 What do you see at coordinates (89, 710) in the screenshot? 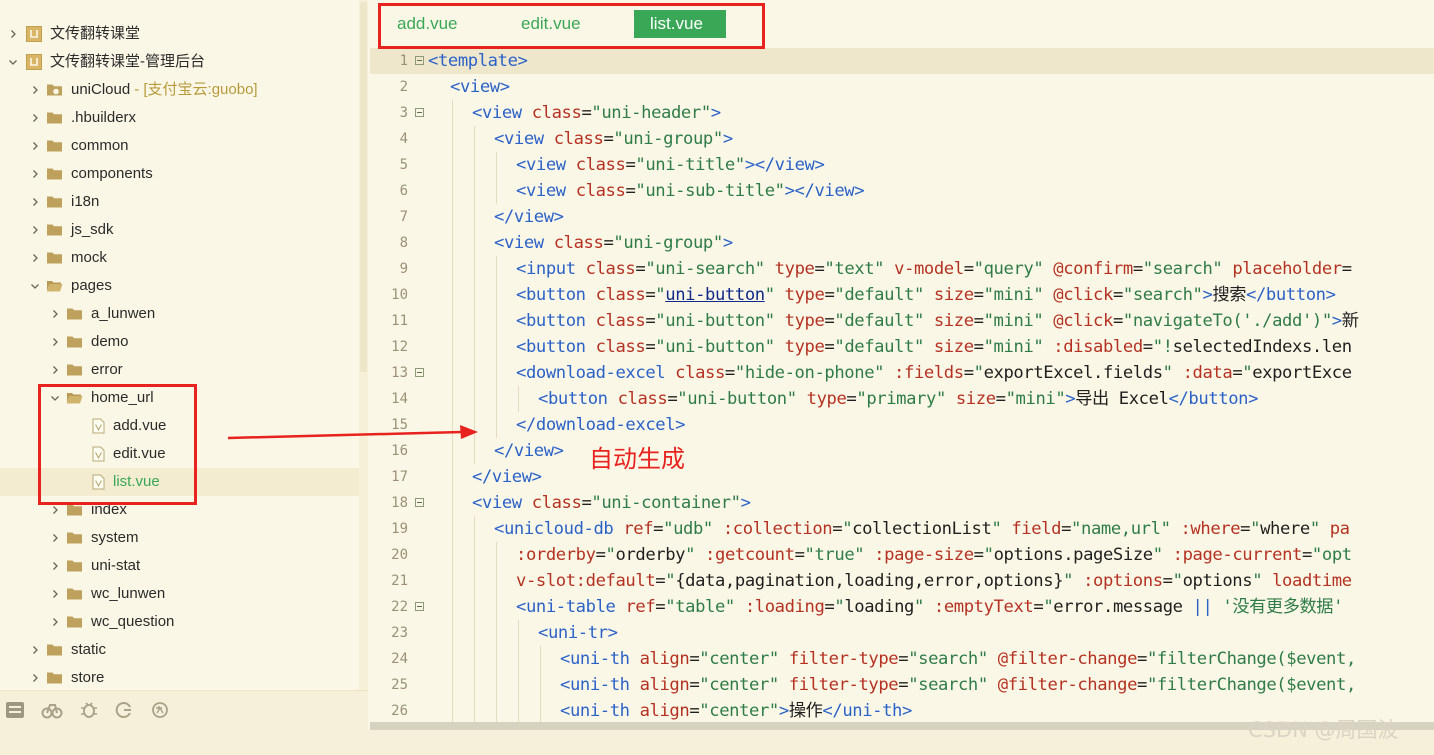
I see `debug-icon` at bounding box center [89, 710].